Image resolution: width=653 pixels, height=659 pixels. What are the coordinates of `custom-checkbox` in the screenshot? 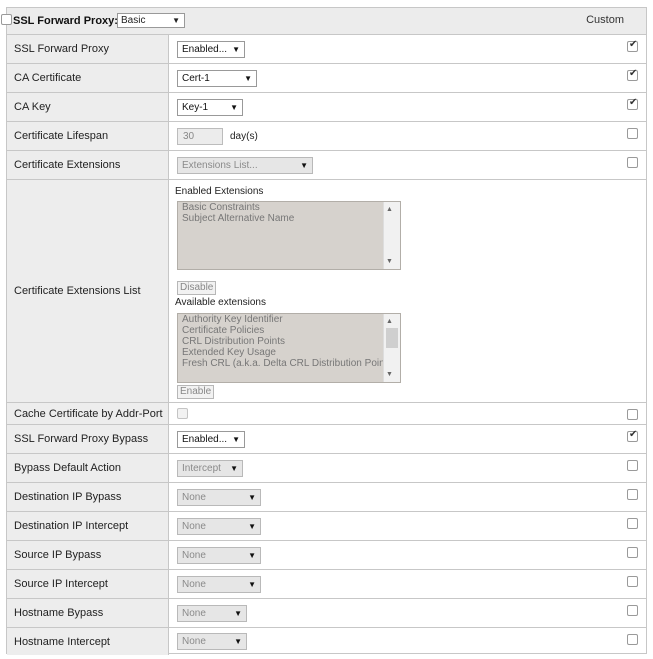 It's located at (6, 19).